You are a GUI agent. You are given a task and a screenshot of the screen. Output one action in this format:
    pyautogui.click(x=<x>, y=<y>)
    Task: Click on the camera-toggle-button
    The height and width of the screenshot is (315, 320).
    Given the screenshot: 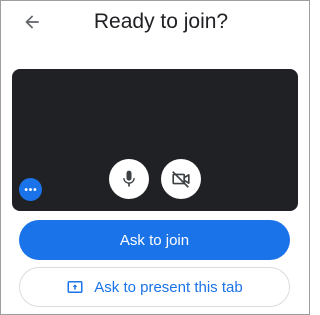 What is the action you would take?
    pyautogui.click(x=181, y=179)
    